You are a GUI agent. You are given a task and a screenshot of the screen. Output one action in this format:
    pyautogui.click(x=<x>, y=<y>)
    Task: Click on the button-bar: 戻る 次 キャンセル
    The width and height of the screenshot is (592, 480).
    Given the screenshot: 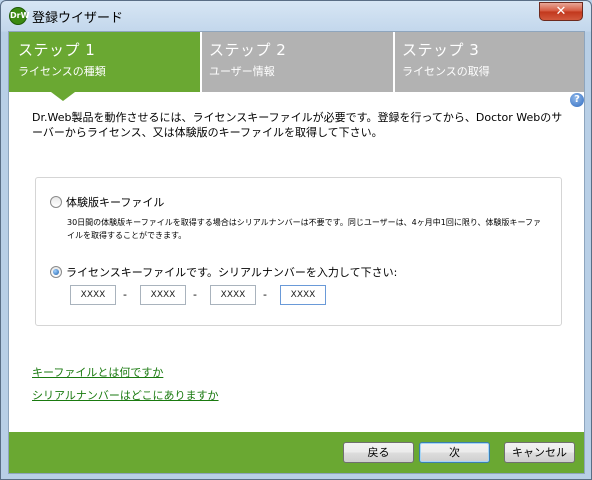 What is the action you would take?
    pyautogui.click(x=296, y=452)
    